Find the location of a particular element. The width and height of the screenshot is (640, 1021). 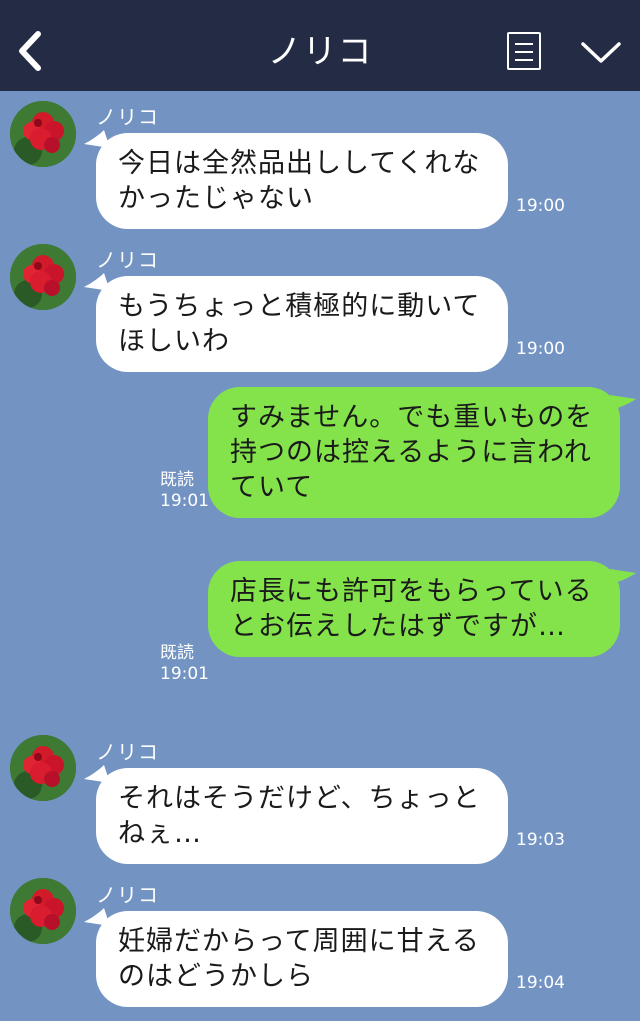

message-time: 19:03 is located at coordinates (540, 840).